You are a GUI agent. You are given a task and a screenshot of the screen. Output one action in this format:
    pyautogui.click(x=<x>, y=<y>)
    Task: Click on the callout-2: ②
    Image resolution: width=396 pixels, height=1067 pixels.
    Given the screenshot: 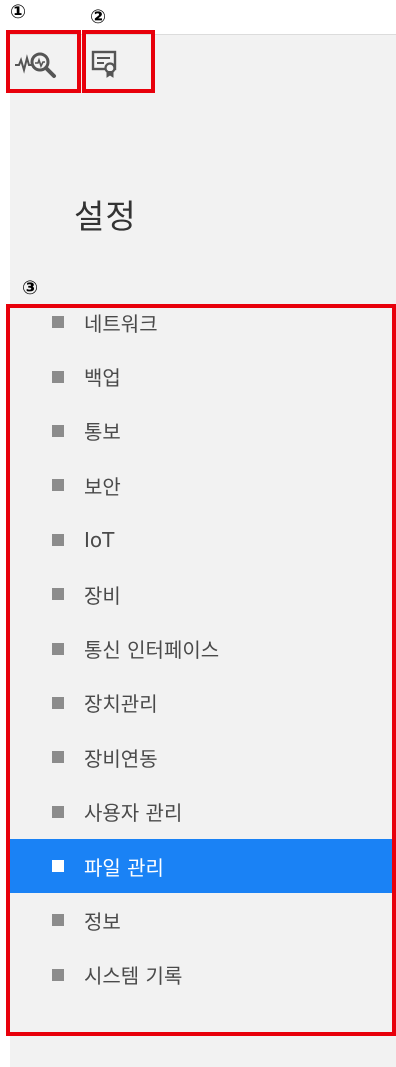 What is the action you would take?
    pyautogui.click(x=98, y=17)
    